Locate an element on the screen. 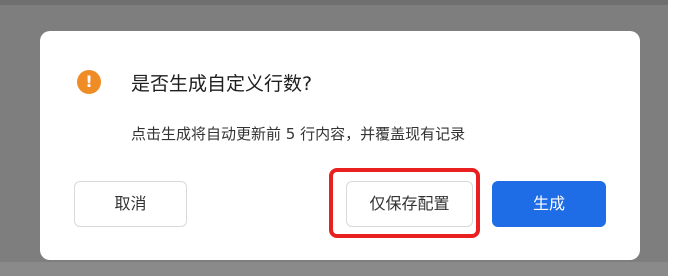 The image size is (673, 276). warning-icon: ! is located at coordinates (89, 82).